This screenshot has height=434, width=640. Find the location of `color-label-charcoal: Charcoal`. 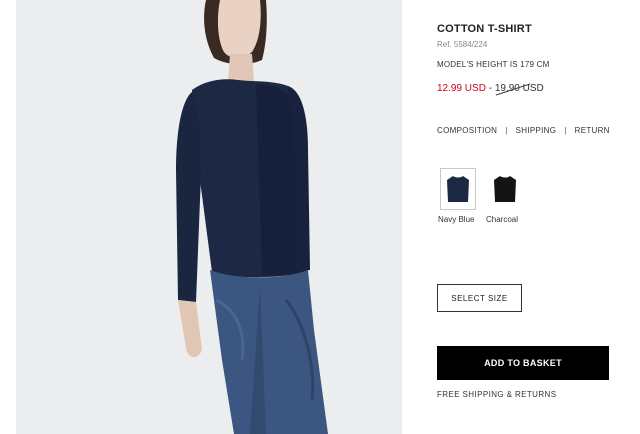

color-label-charcoal: Charcoal is located at coordinates (502, 219).